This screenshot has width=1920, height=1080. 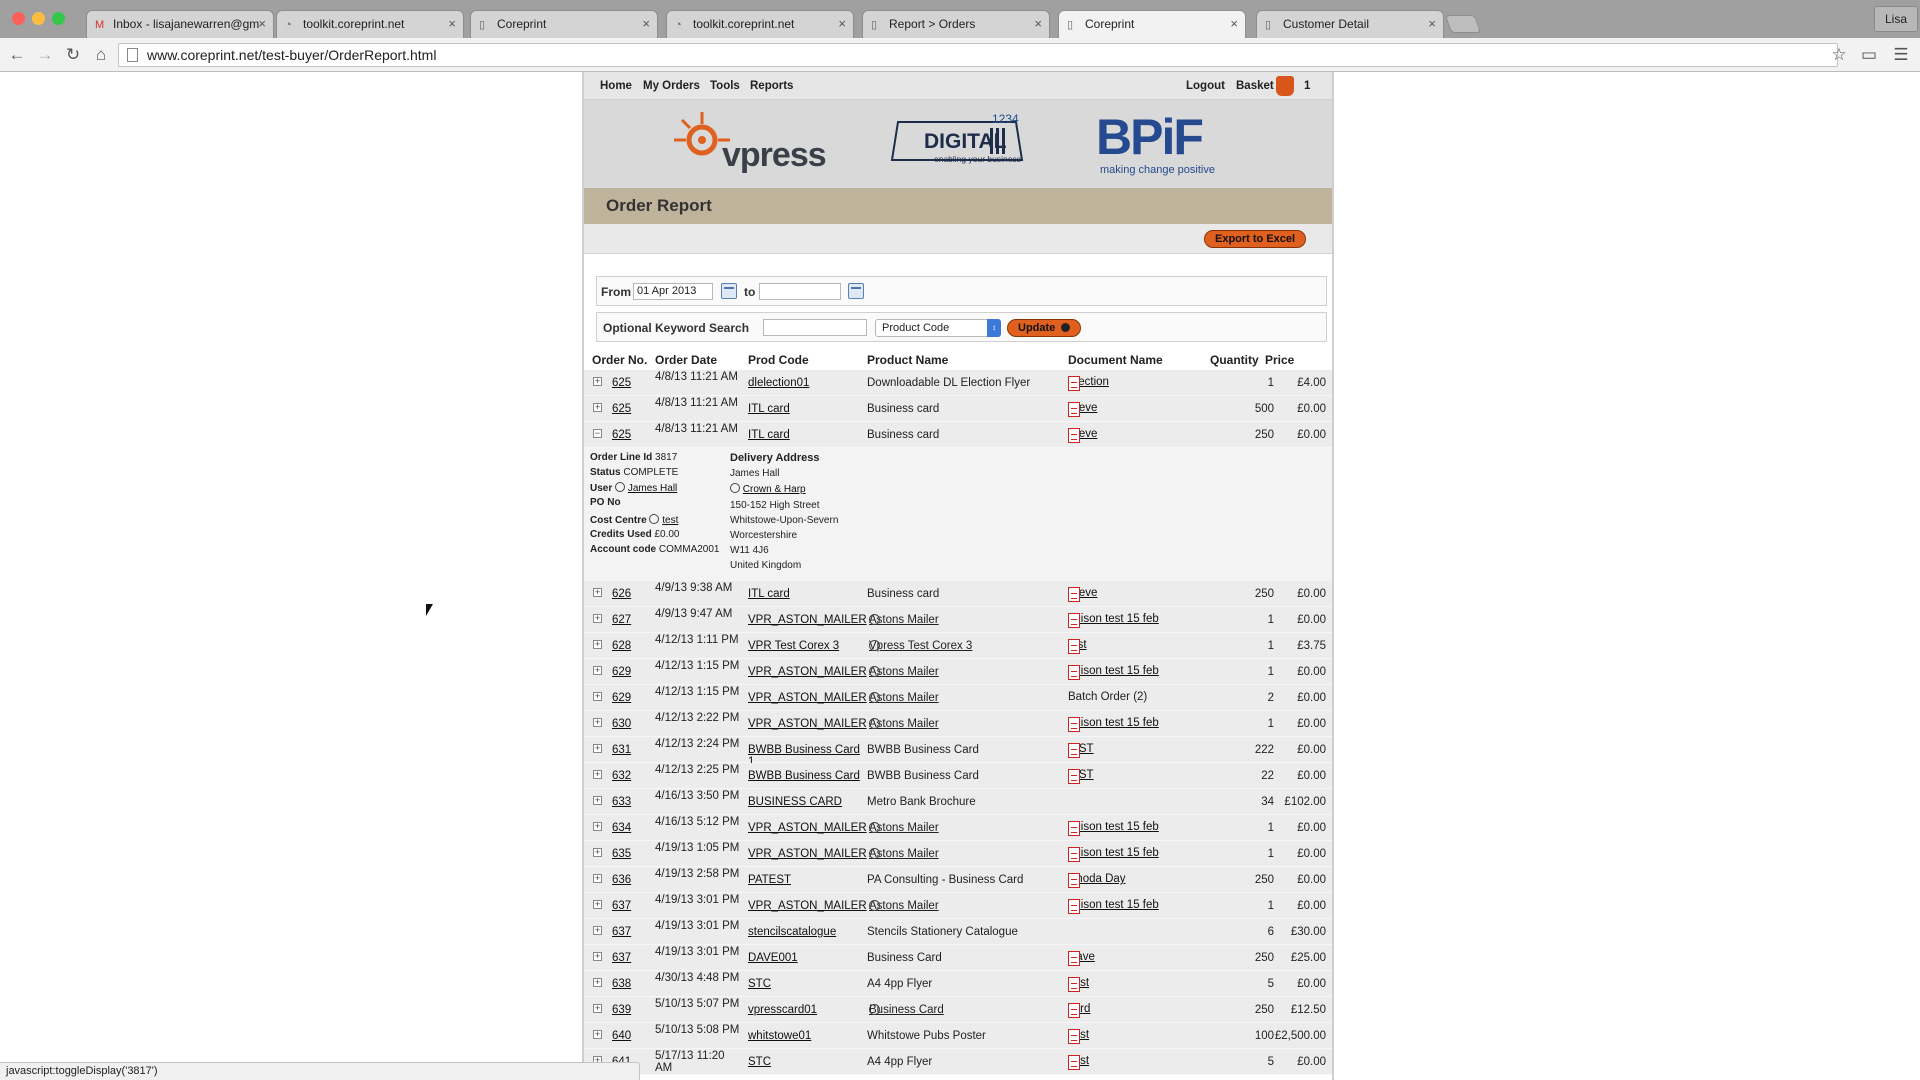 I want to click on browser-tab: ◔ toolkit.coreprint.net ×, so click(x=760, y=24).